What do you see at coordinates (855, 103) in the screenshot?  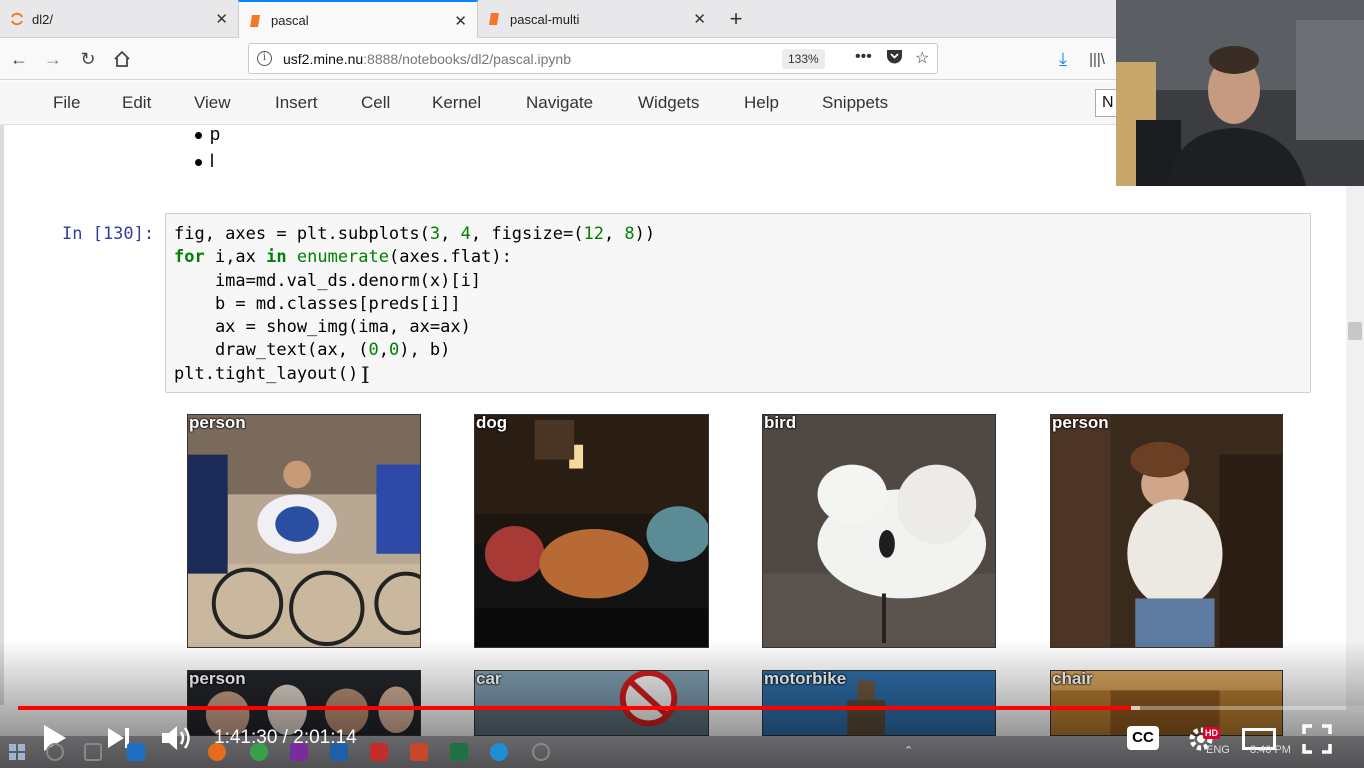 I see `menu-snippets: Snippets` at bounding box center [855, 103].